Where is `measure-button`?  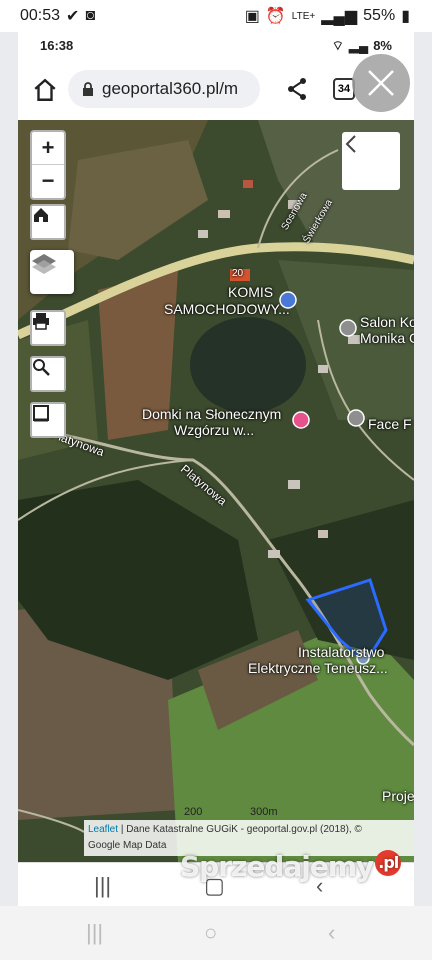
measure-button is located at coordinates (48, 420).